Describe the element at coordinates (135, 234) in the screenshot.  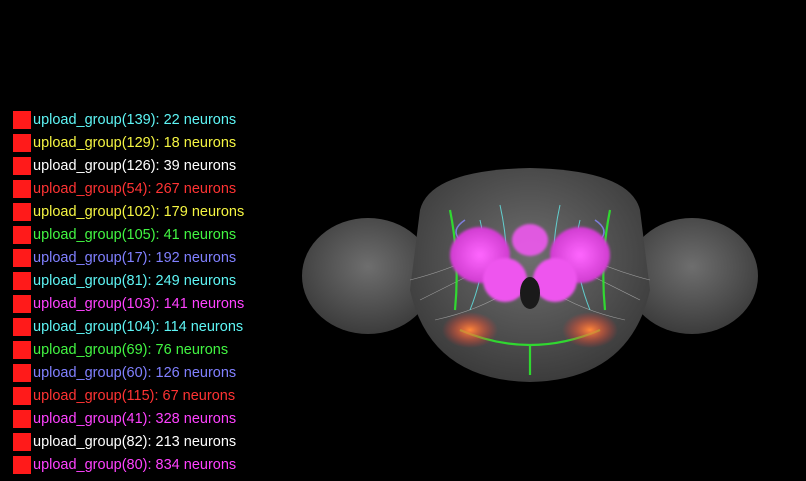
I see `legend-item-label: upload_group(105): 41 neurons` at that location.